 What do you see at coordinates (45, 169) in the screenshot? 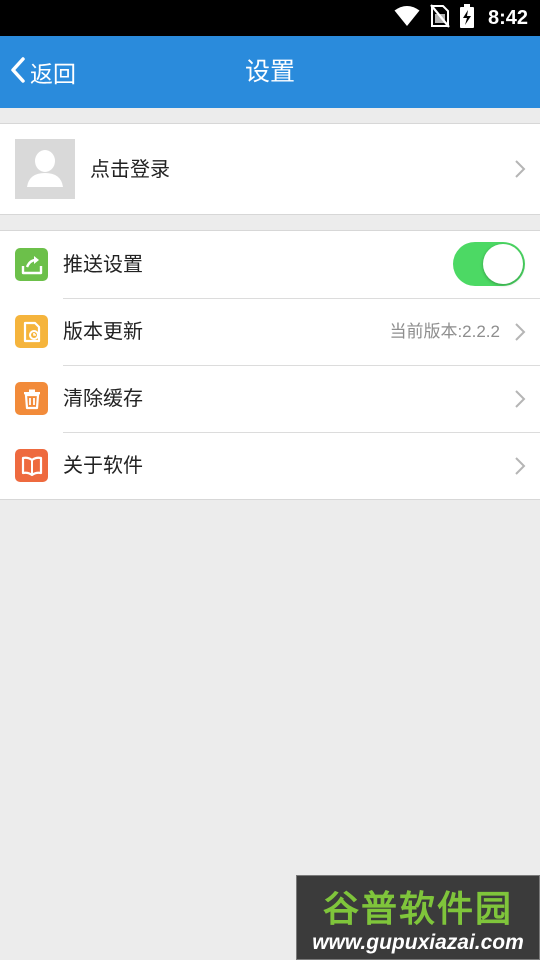
I see `user-placeholder-icon` at bounding box center [45, 169].